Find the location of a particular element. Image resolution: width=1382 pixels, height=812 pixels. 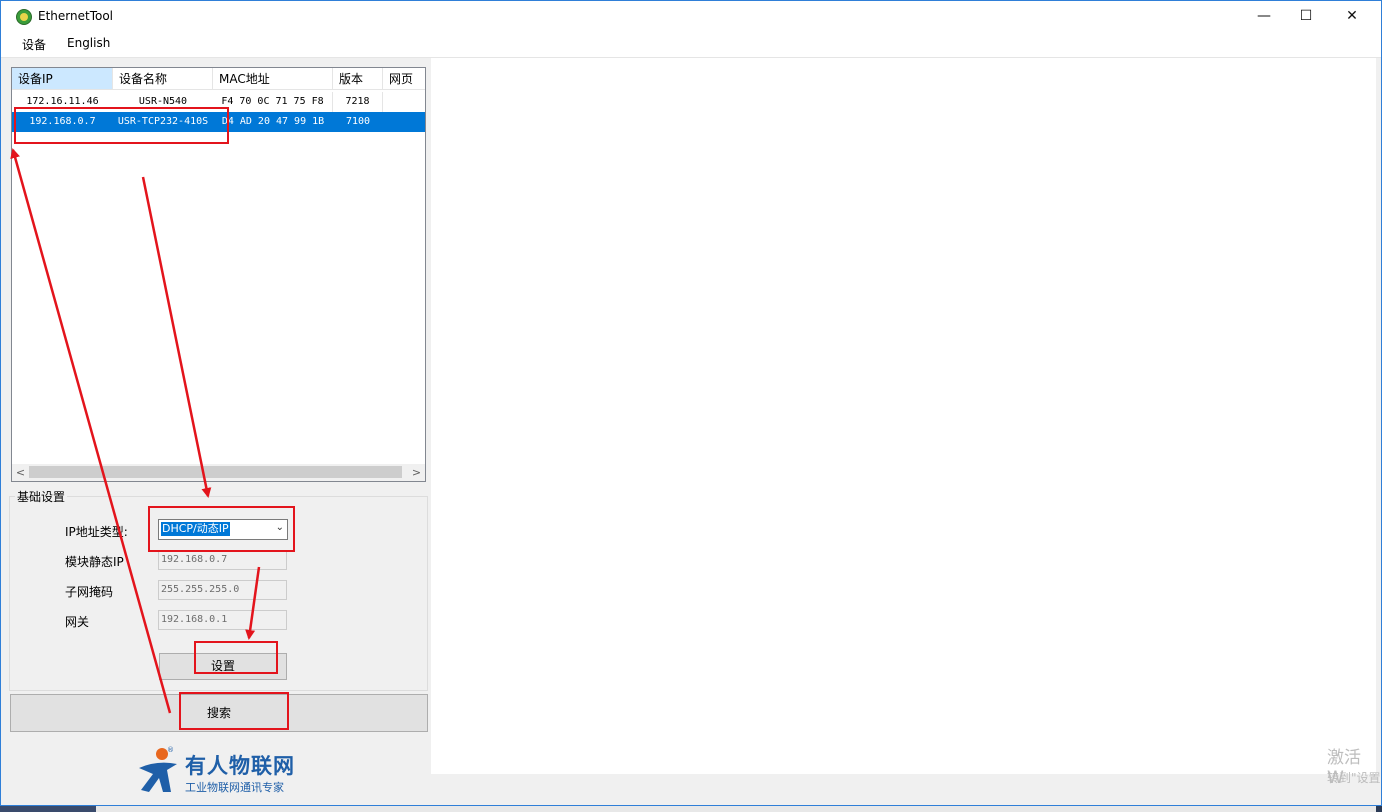

column-webpage: 网页 is located at coordinates (404, 79).